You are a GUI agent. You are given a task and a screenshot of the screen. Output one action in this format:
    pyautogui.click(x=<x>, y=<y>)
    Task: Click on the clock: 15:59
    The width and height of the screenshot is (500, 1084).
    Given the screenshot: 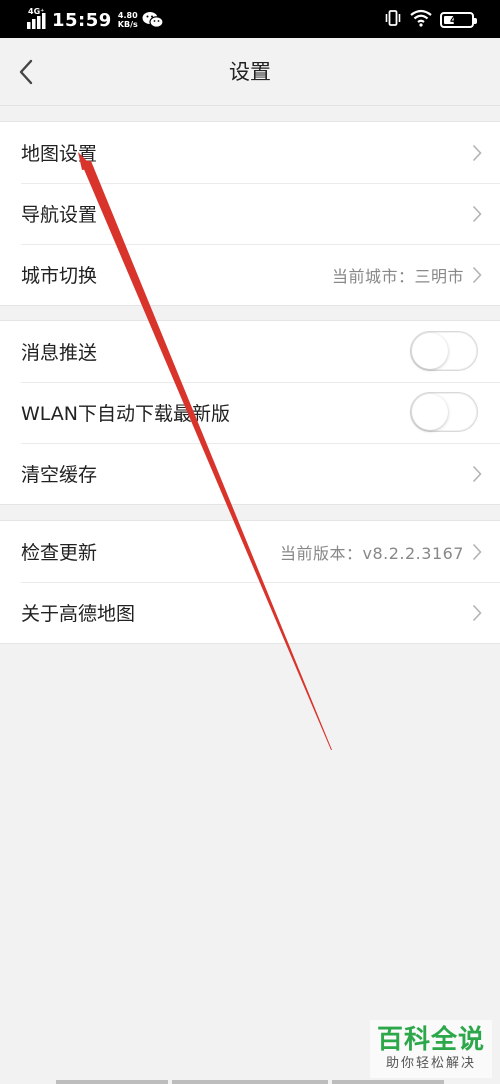 What is the action you would take?
    pyautogui.click(x=82, y=20)
    